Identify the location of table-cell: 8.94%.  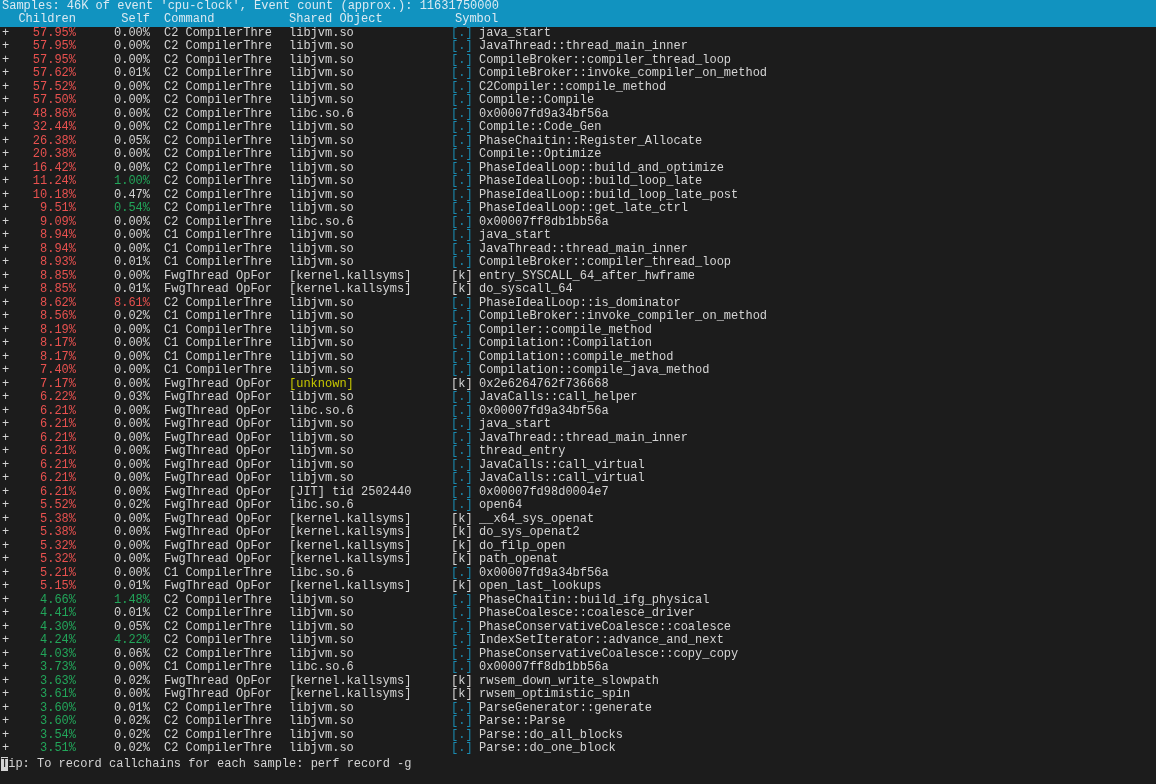
(58, 248).